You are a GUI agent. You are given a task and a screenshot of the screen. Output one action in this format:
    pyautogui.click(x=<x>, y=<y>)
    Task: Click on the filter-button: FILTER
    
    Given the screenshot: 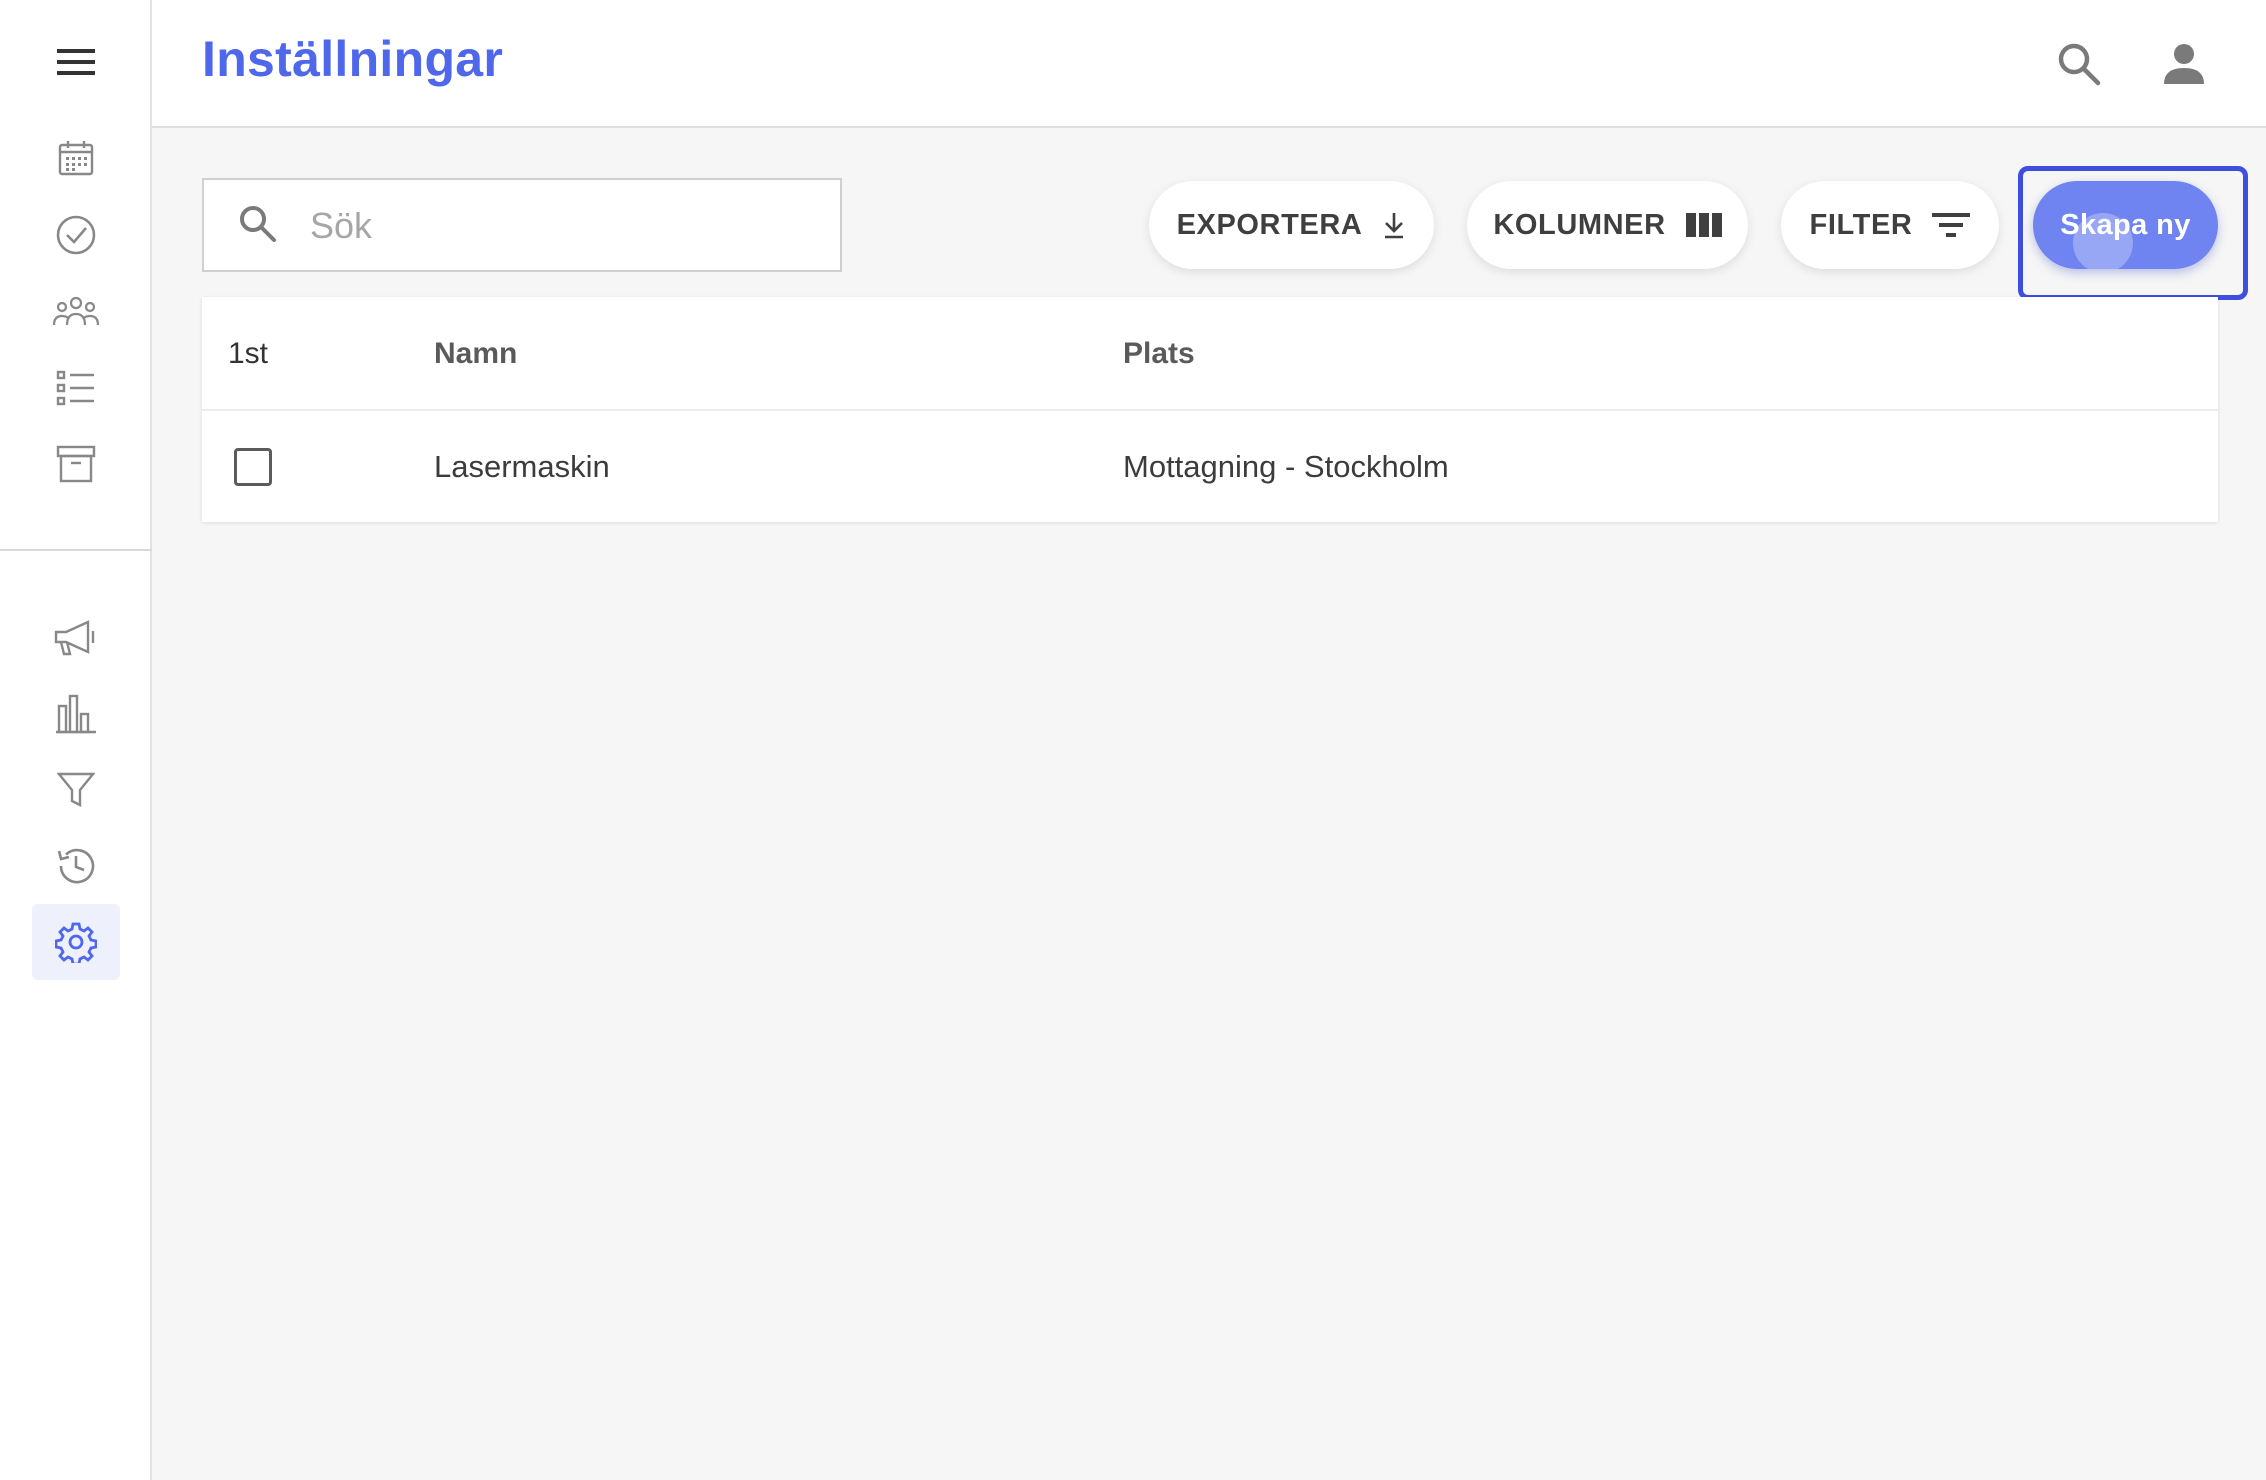 What is the action you would take?
    pyautogui.click(x=1890, y=225)
    